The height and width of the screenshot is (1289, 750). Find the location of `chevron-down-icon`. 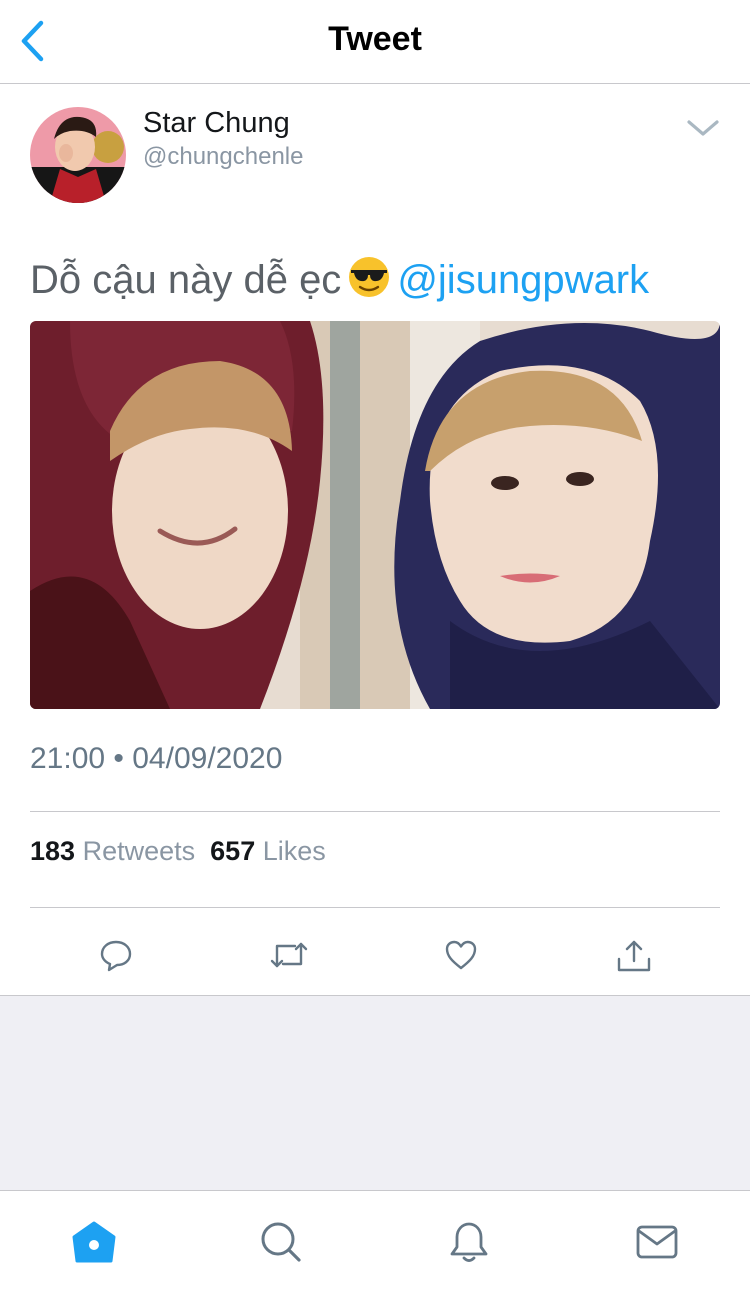

chevron-down-icon is located at coordinates (703, 128).